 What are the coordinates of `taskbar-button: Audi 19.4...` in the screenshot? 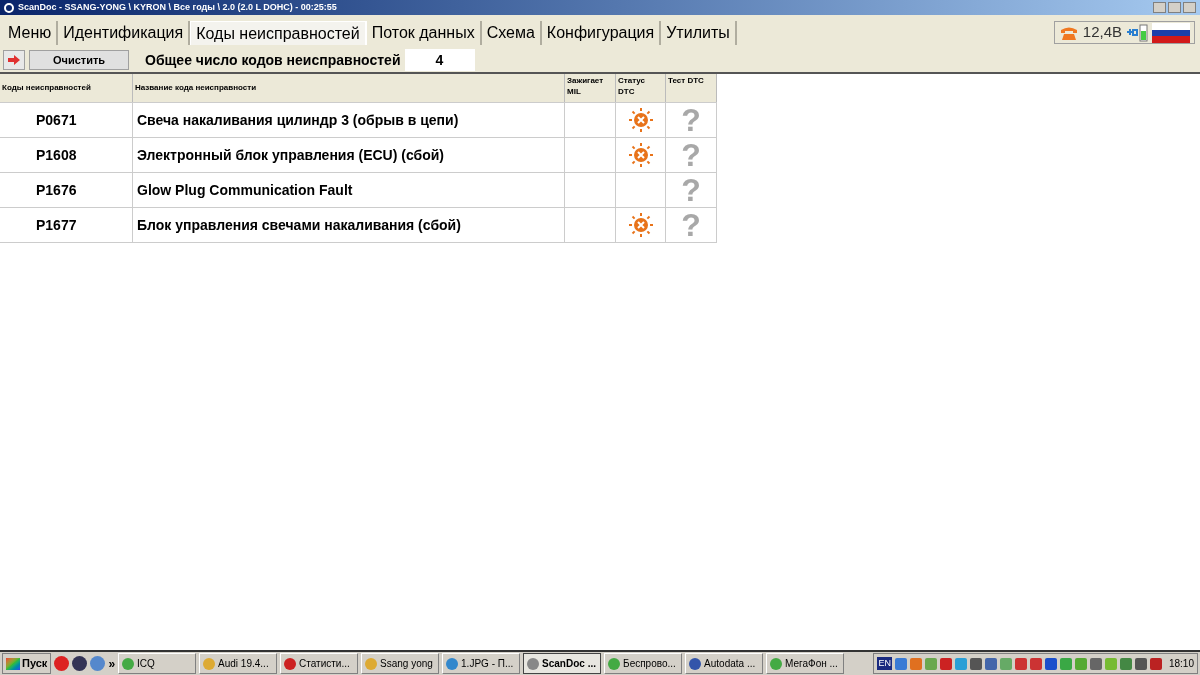 It's located at (238, 663).